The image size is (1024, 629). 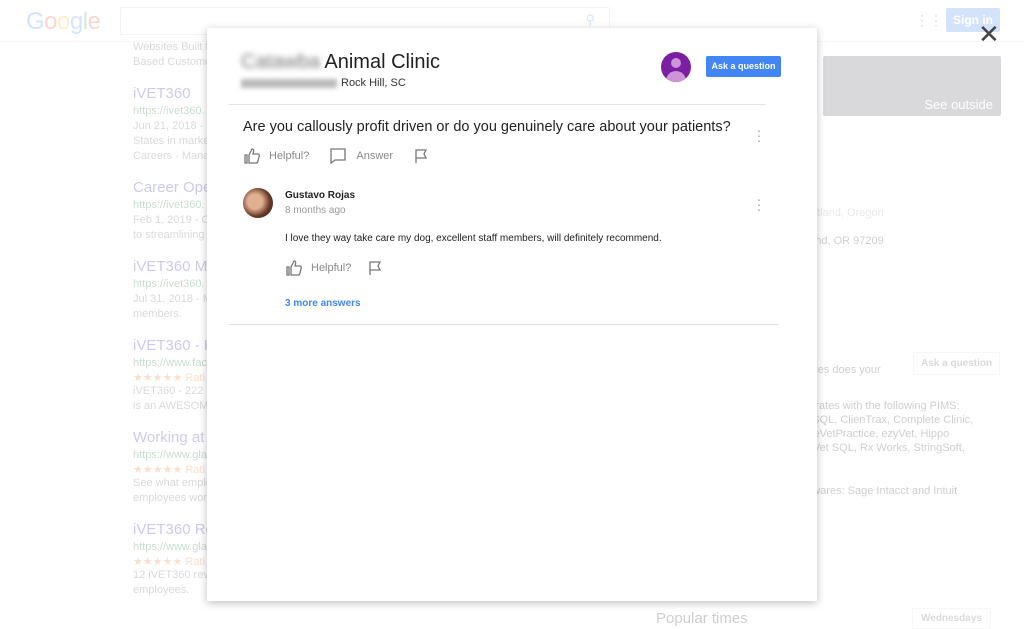 What do you see at coordinates (759, 135) in the screenshot?
I see `question-more-icon: · · ·` at bounding box center [759, 135].